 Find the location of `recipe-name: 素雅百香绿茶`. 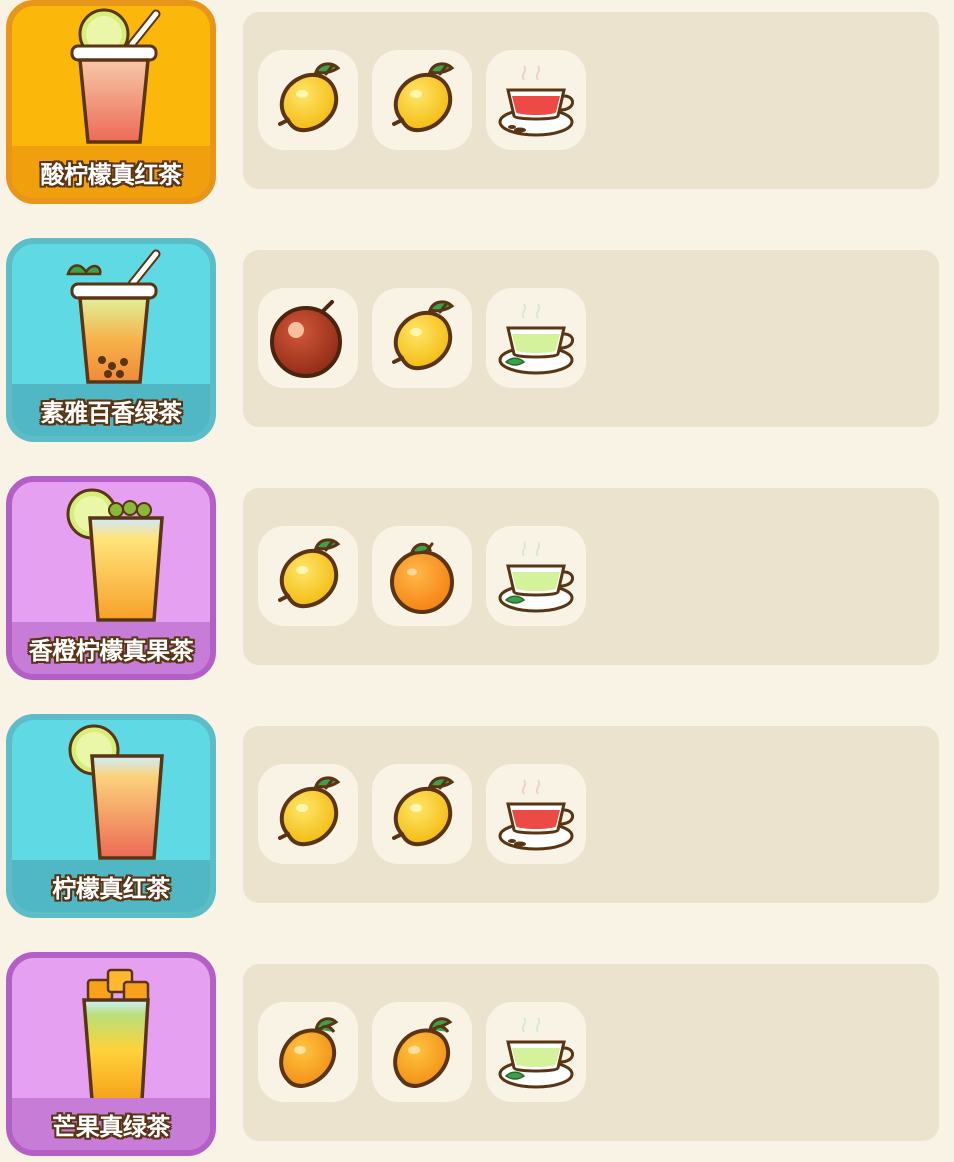

recipe-name: 素雅百香绿茶 is located at coordinates (111, 412).